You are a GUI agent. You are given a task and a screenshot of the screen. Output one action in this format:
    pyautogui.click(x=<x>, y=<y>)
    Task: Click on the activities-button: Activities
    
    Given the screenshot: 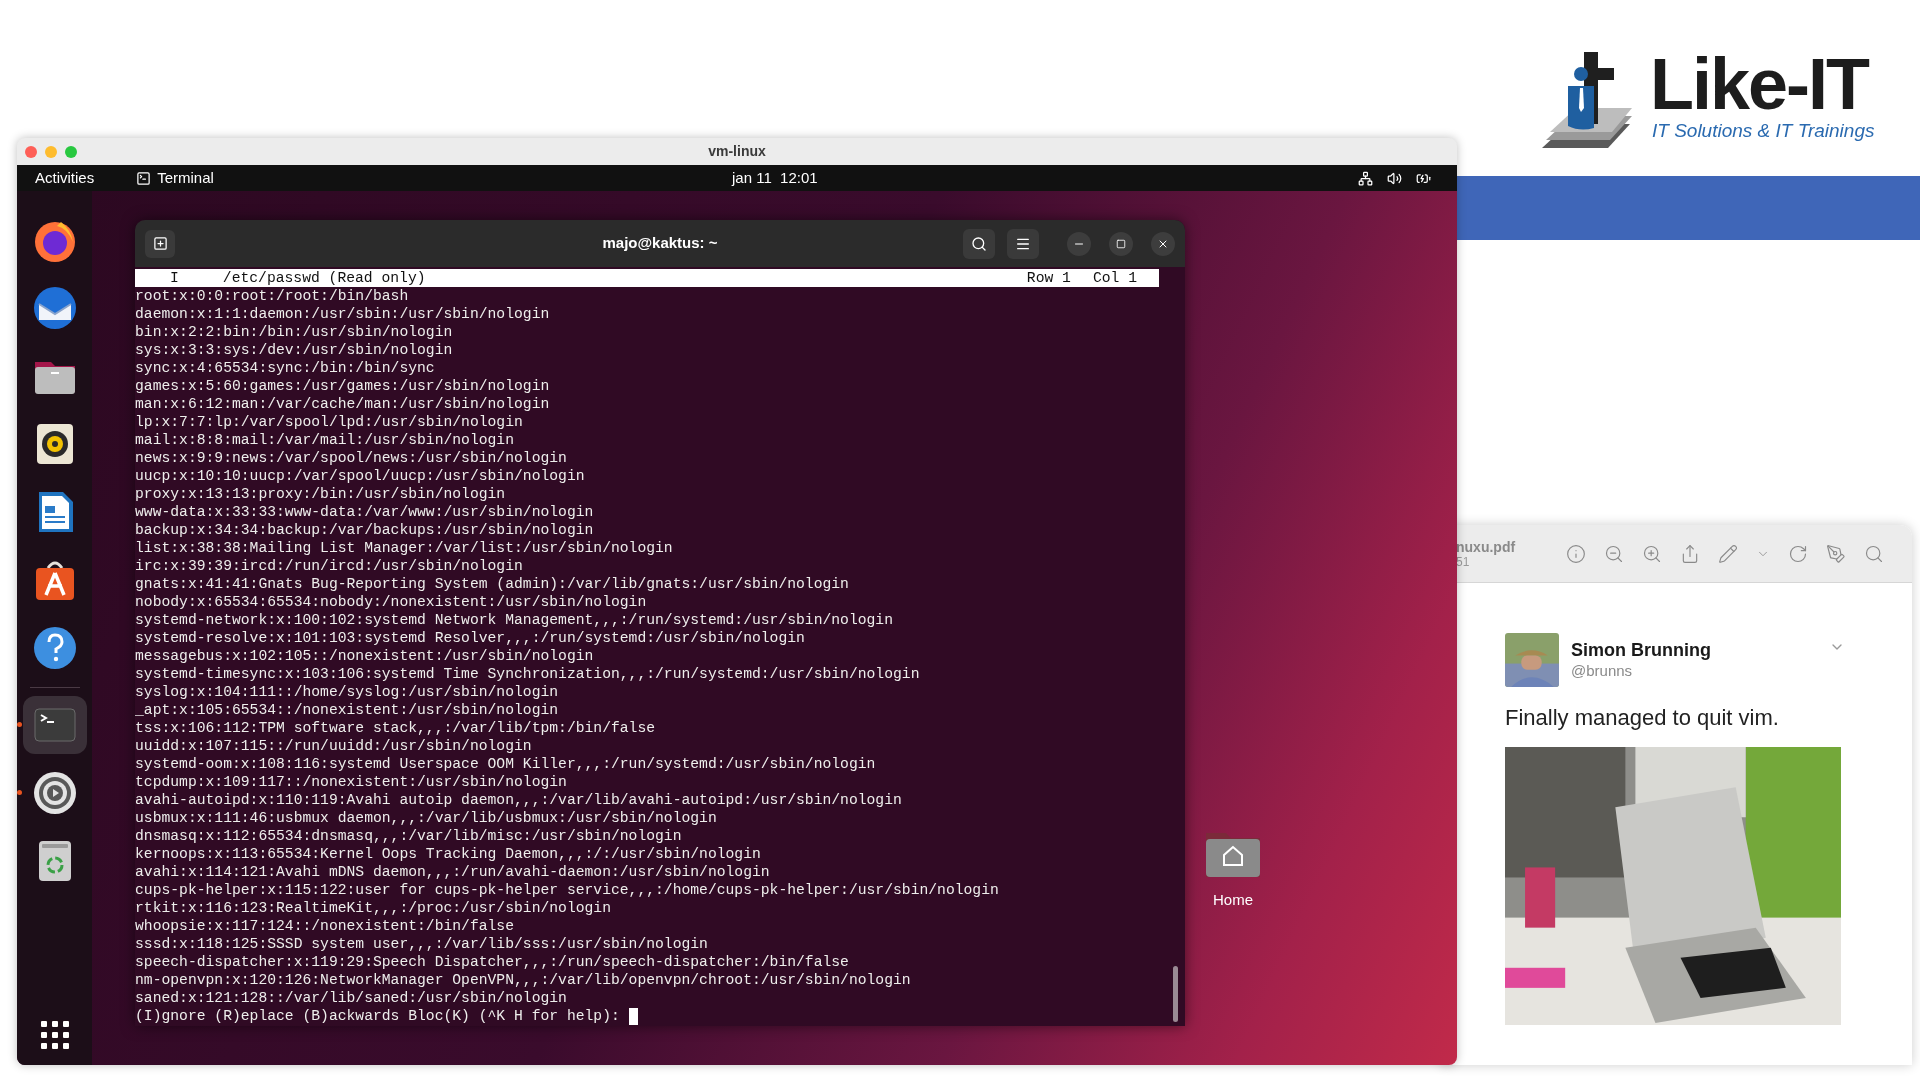 What is the action you would take?
    pyautogui.click(x=65, y=178)
    